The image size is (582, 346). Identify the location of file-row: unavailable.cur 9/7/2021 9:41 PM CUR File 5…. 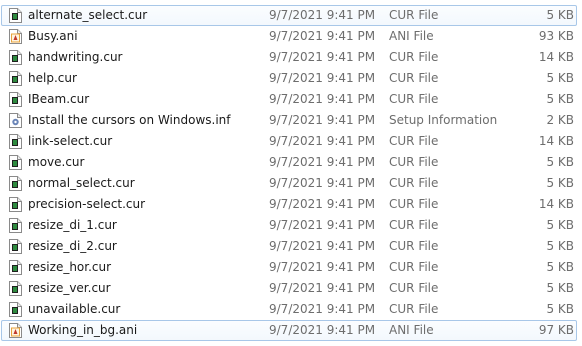
(289, 309).